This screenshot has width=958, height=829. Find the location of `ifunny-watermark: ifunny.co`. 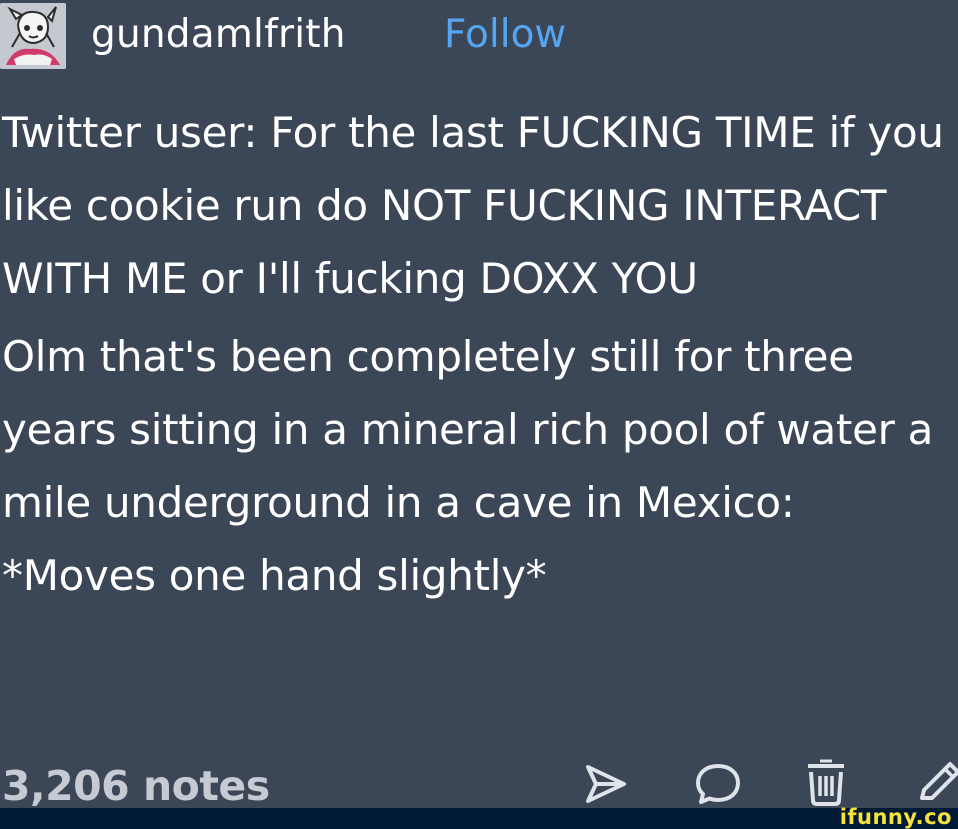

ifunny-watermark: ifunny.co is located at coordinates (895, 817).